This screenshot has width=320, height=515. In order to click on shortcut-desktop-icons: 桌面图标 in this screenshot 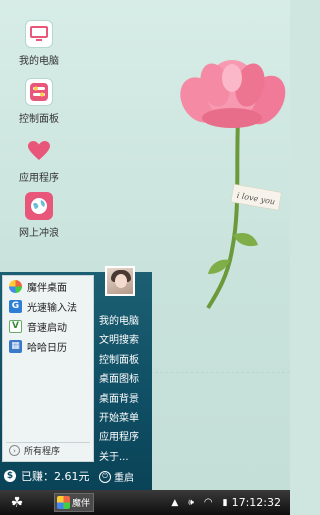, I will do `click(125, 379)`.